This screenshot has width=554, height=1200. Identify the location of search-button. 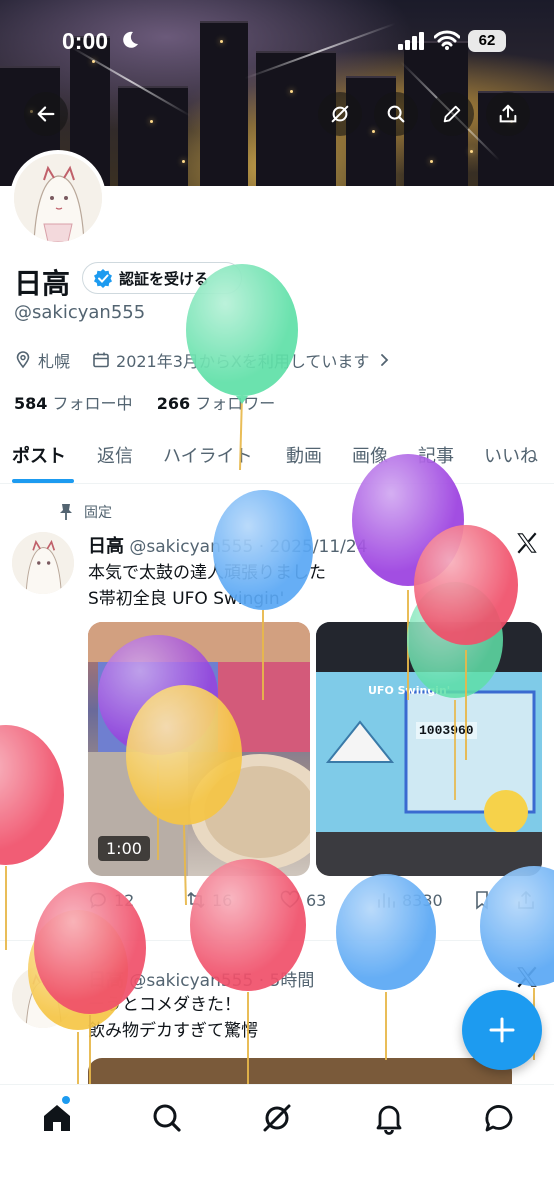
(396, 114).